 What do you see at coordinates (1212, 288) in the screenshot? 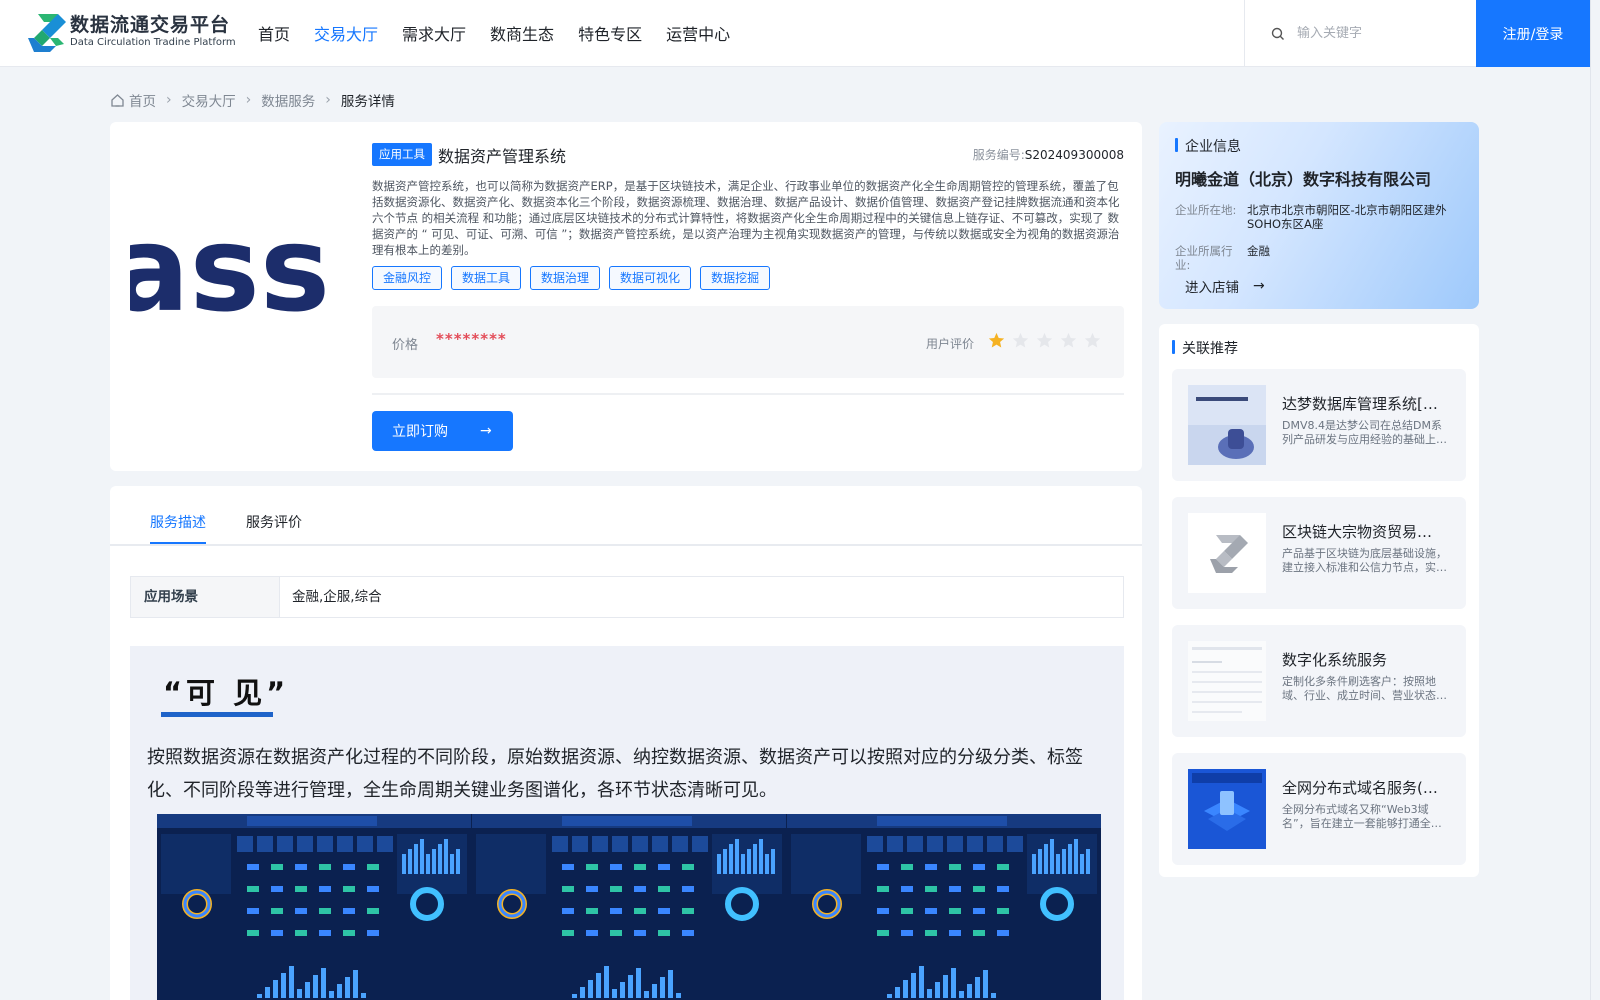
I see `enter-shop-label: 进入店铺` at bounding box center [1212, 288].